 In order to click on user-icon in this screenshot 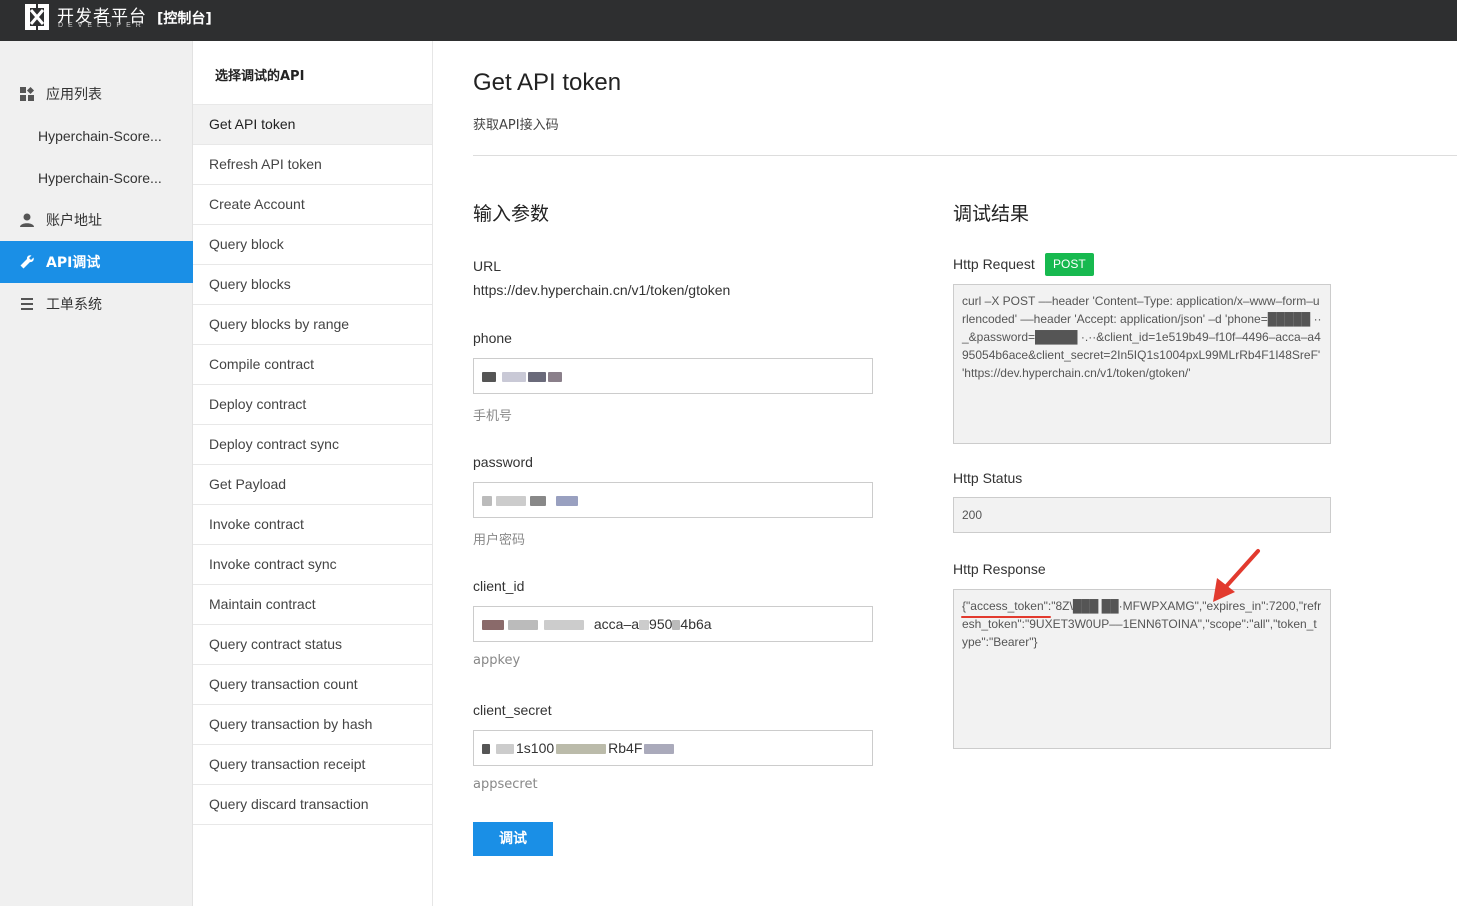, I will do `click(27, 220)`.